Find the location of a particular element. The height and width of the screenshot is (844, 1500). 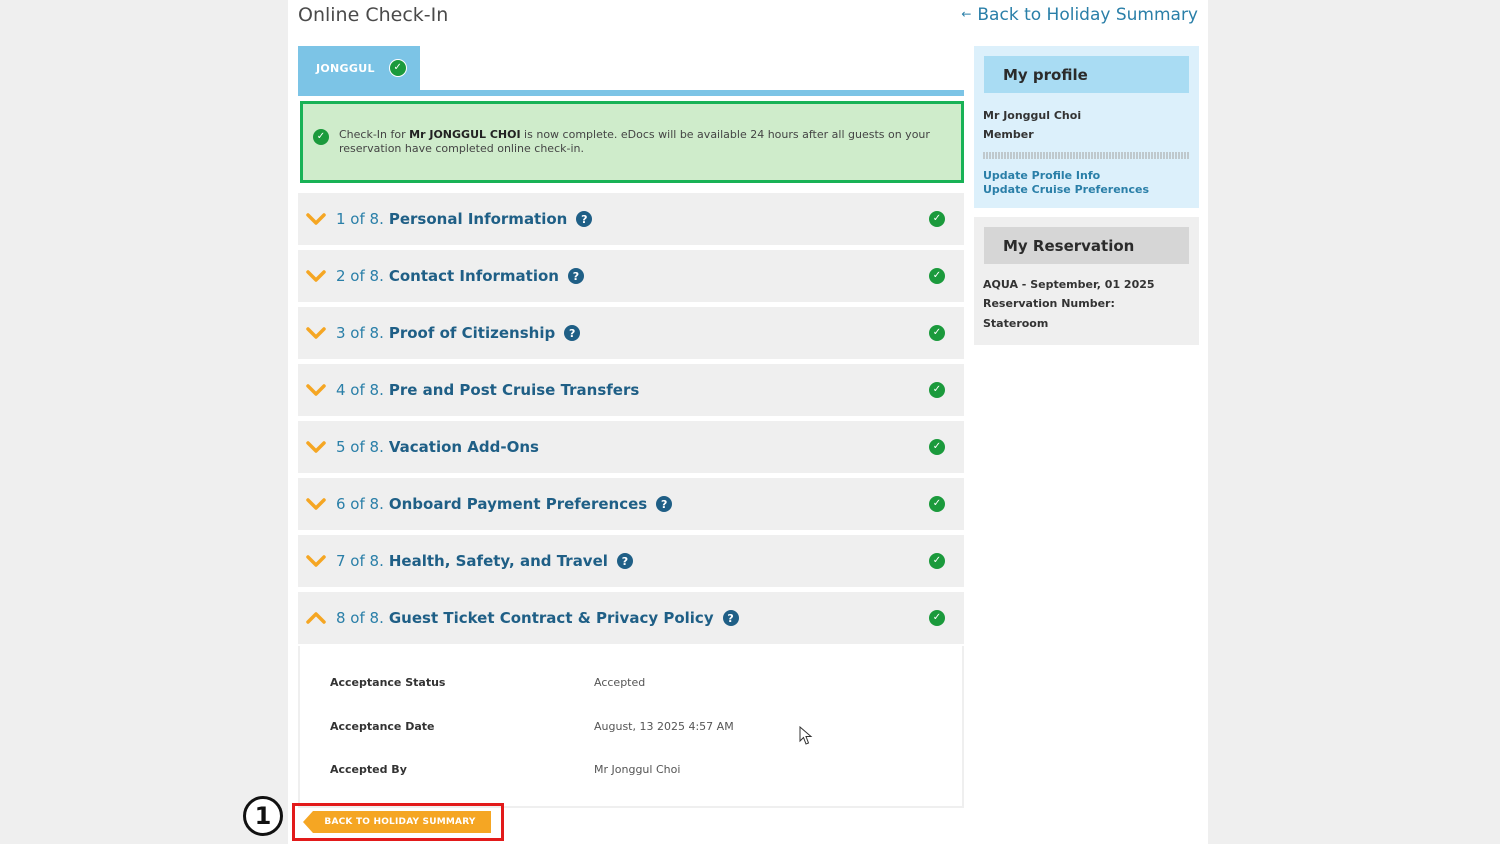

step-title: Personal Information is located at coordinates (478, 219).